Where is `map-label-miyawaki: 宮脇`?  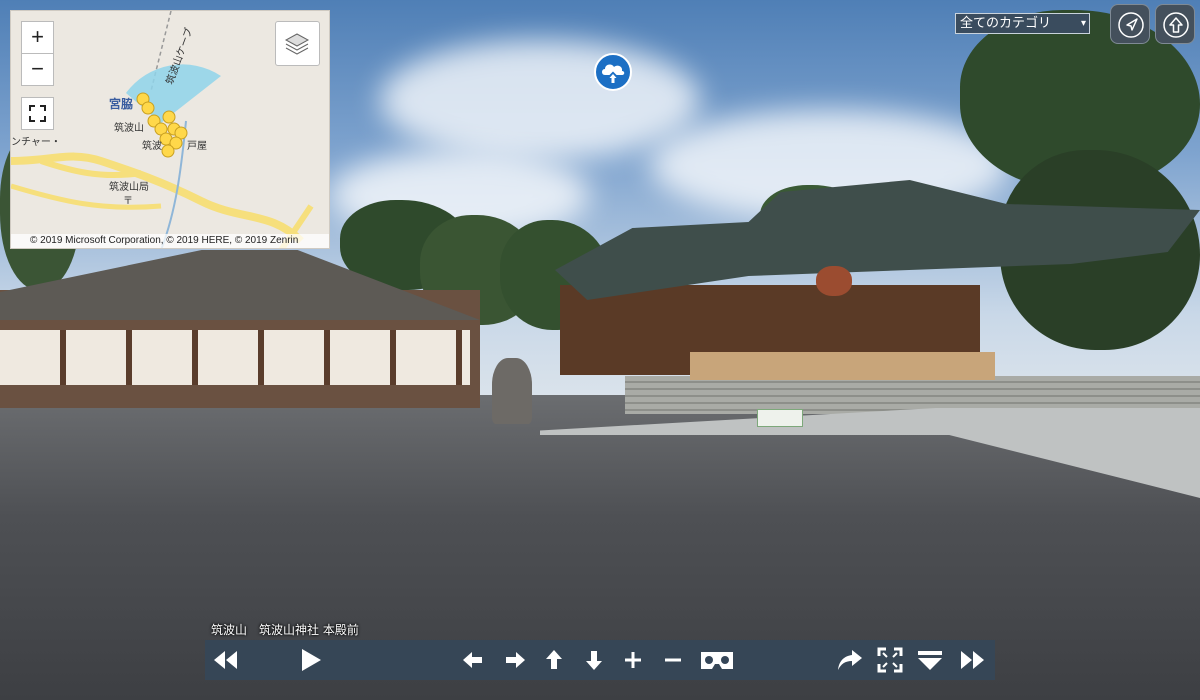
map-label-miyawaki: 宮脇 is located at coordinates (121, 104).